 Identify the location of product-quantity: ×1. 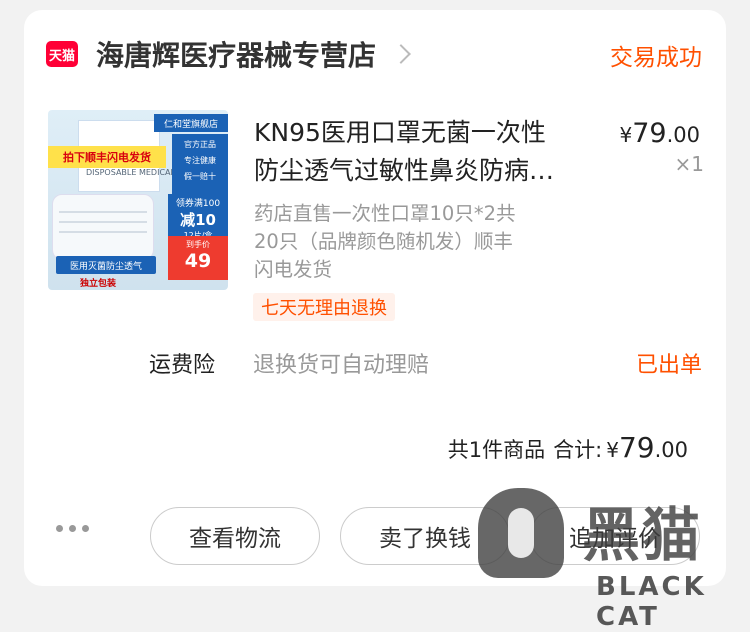
(689, 164).